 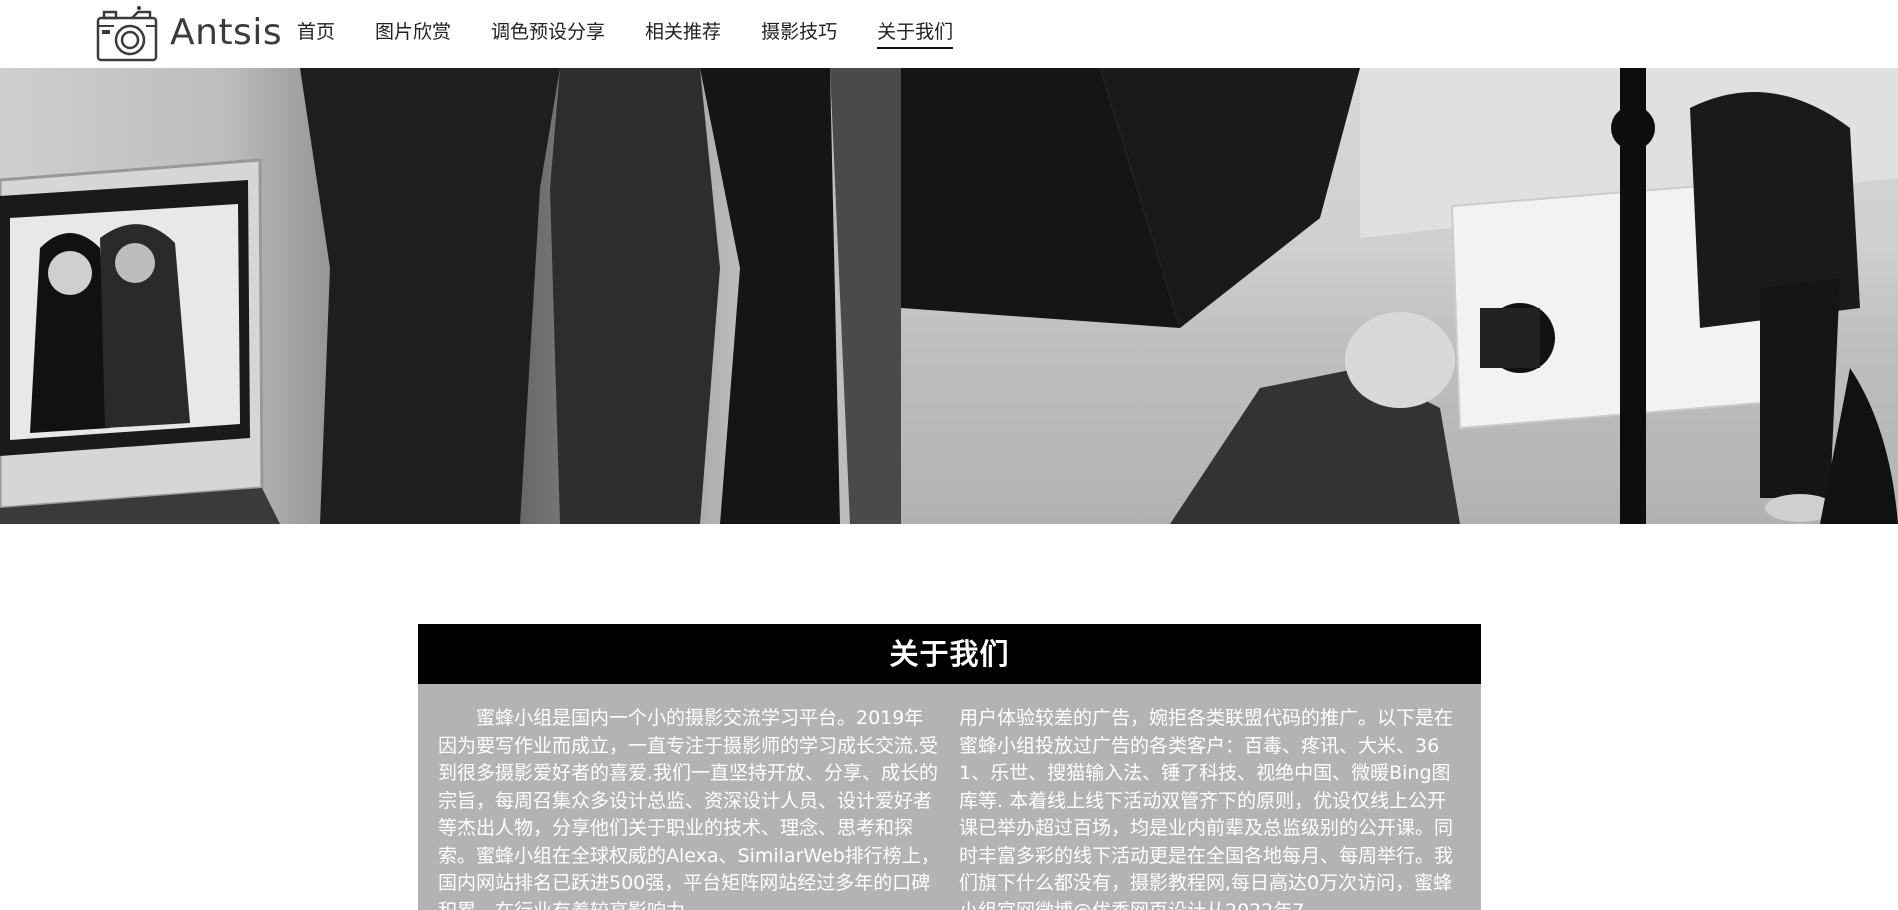 I want to click on main-nav: 首页 图片欣赏 调色预设分享 相关推荐 摄影技巧 关于我们, so click(x=645, y=34).